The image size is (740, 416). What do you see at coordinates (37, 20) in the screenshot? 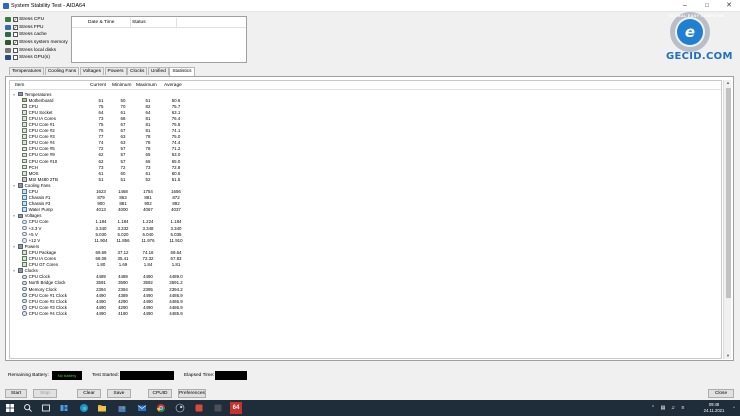
I see `stress-option-0: ✓ Stress CPU` at bounding box center [37, 20].